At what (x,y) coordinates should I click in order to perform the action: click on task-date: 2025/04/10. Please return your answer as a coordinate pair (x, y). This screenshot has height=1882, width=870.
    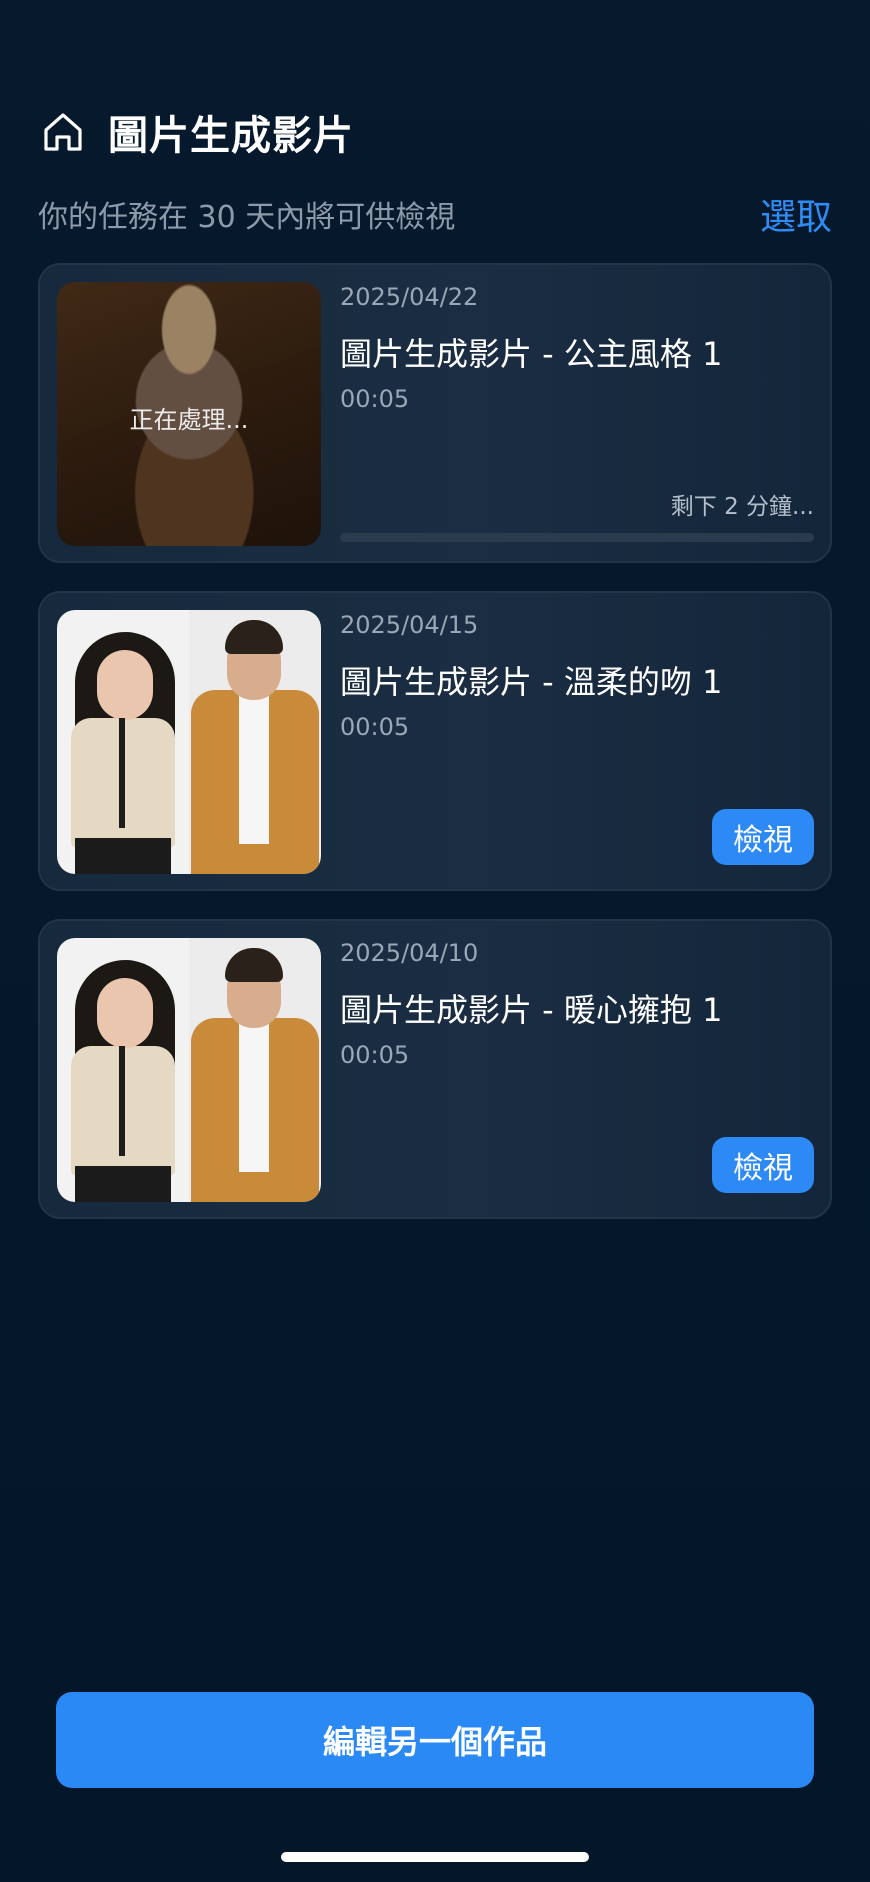
    Looking at the image, I should click on (409, 953).